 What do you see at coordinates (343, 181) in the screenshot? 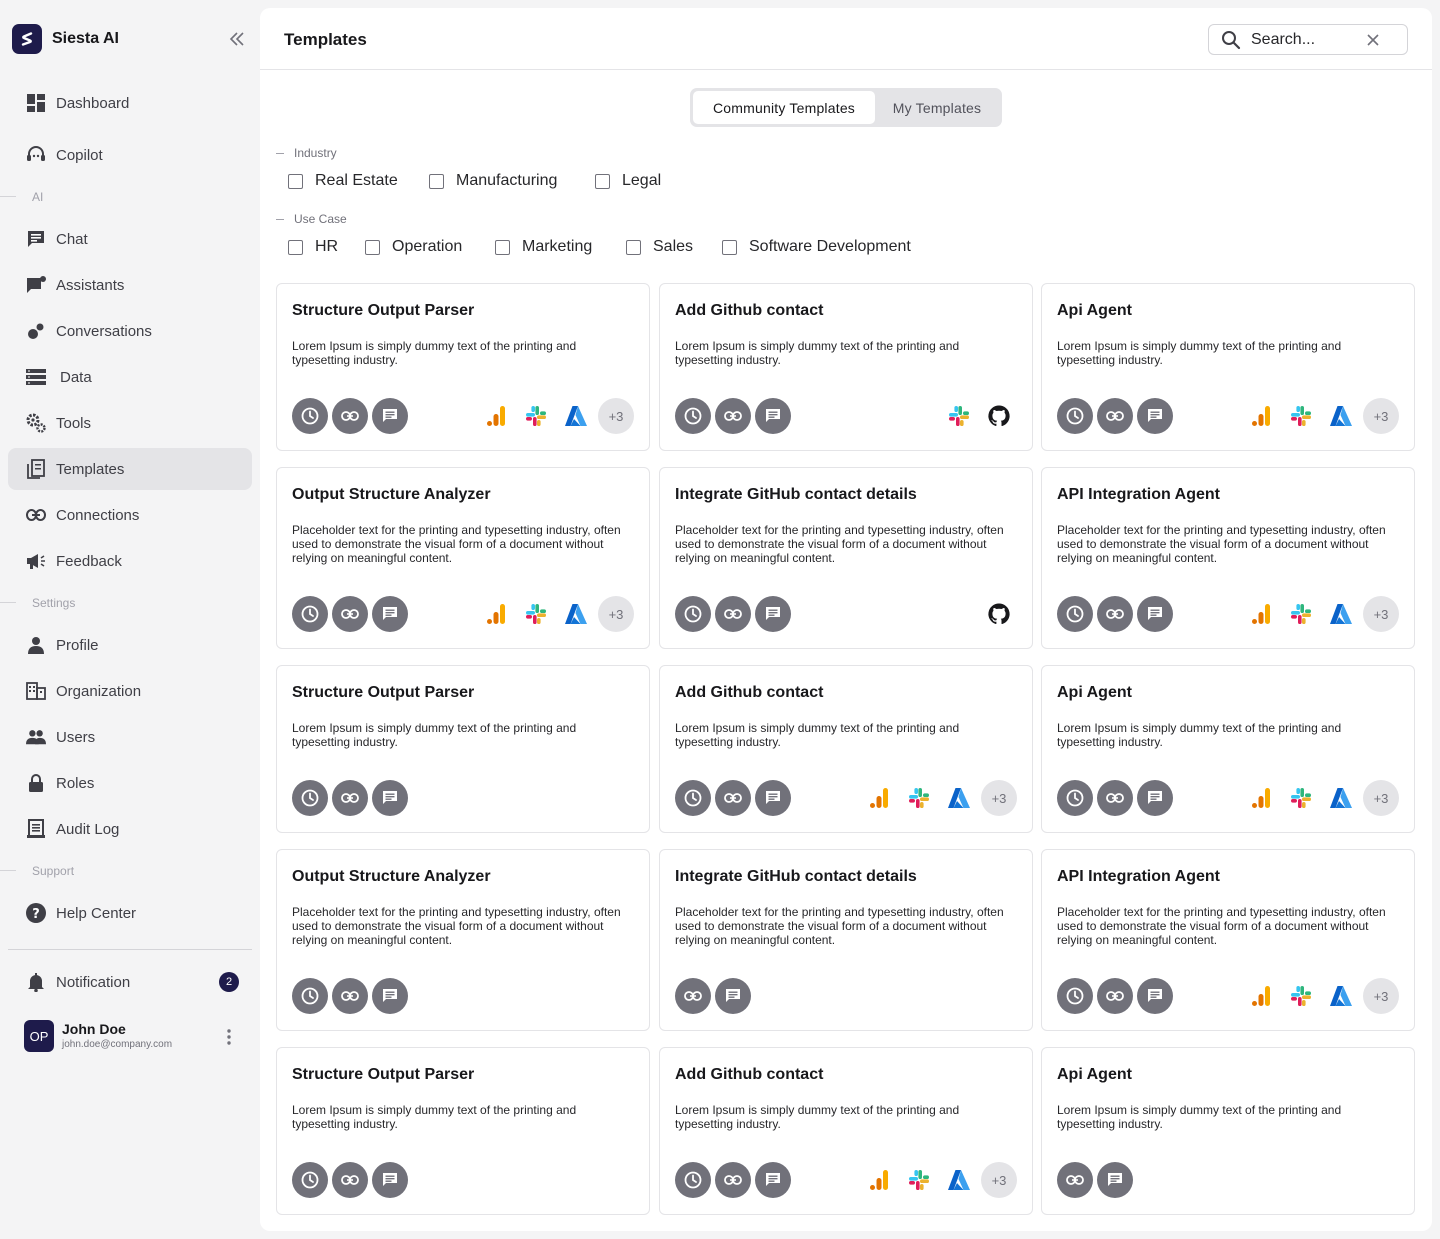
I see `filter-checkbox-real-estate: Real Estate` at bounding box center [343, 181].